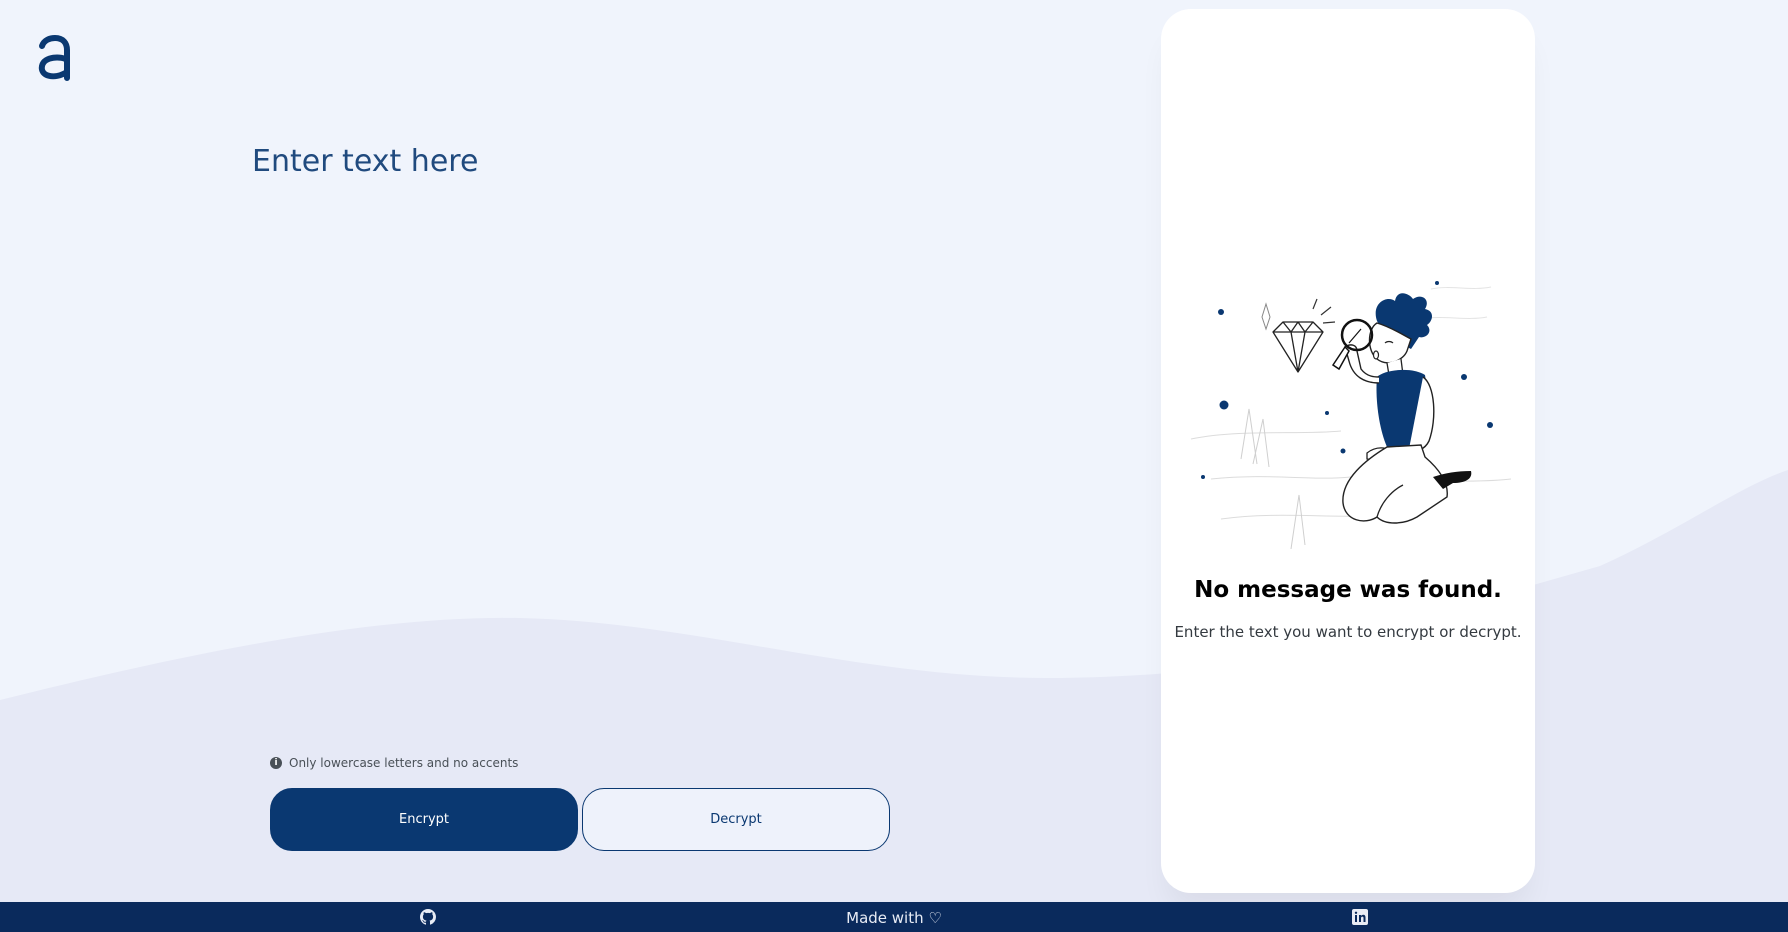 This screenshot has width=1788, height=932. I want to click on linkedin-icon, so click(1360, 917).